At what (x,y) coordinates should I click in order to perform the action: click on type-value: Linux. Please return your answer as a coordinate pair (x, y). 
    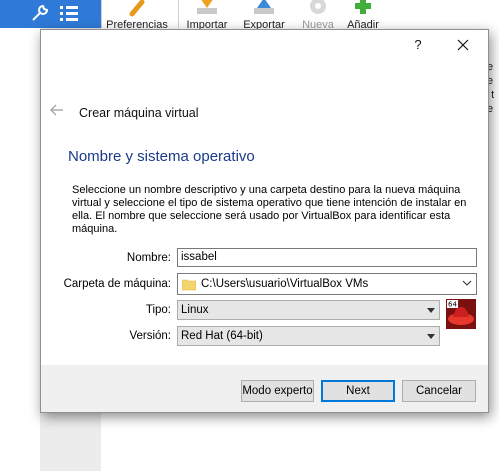
    Looking at the image, I should click on (195, 310).